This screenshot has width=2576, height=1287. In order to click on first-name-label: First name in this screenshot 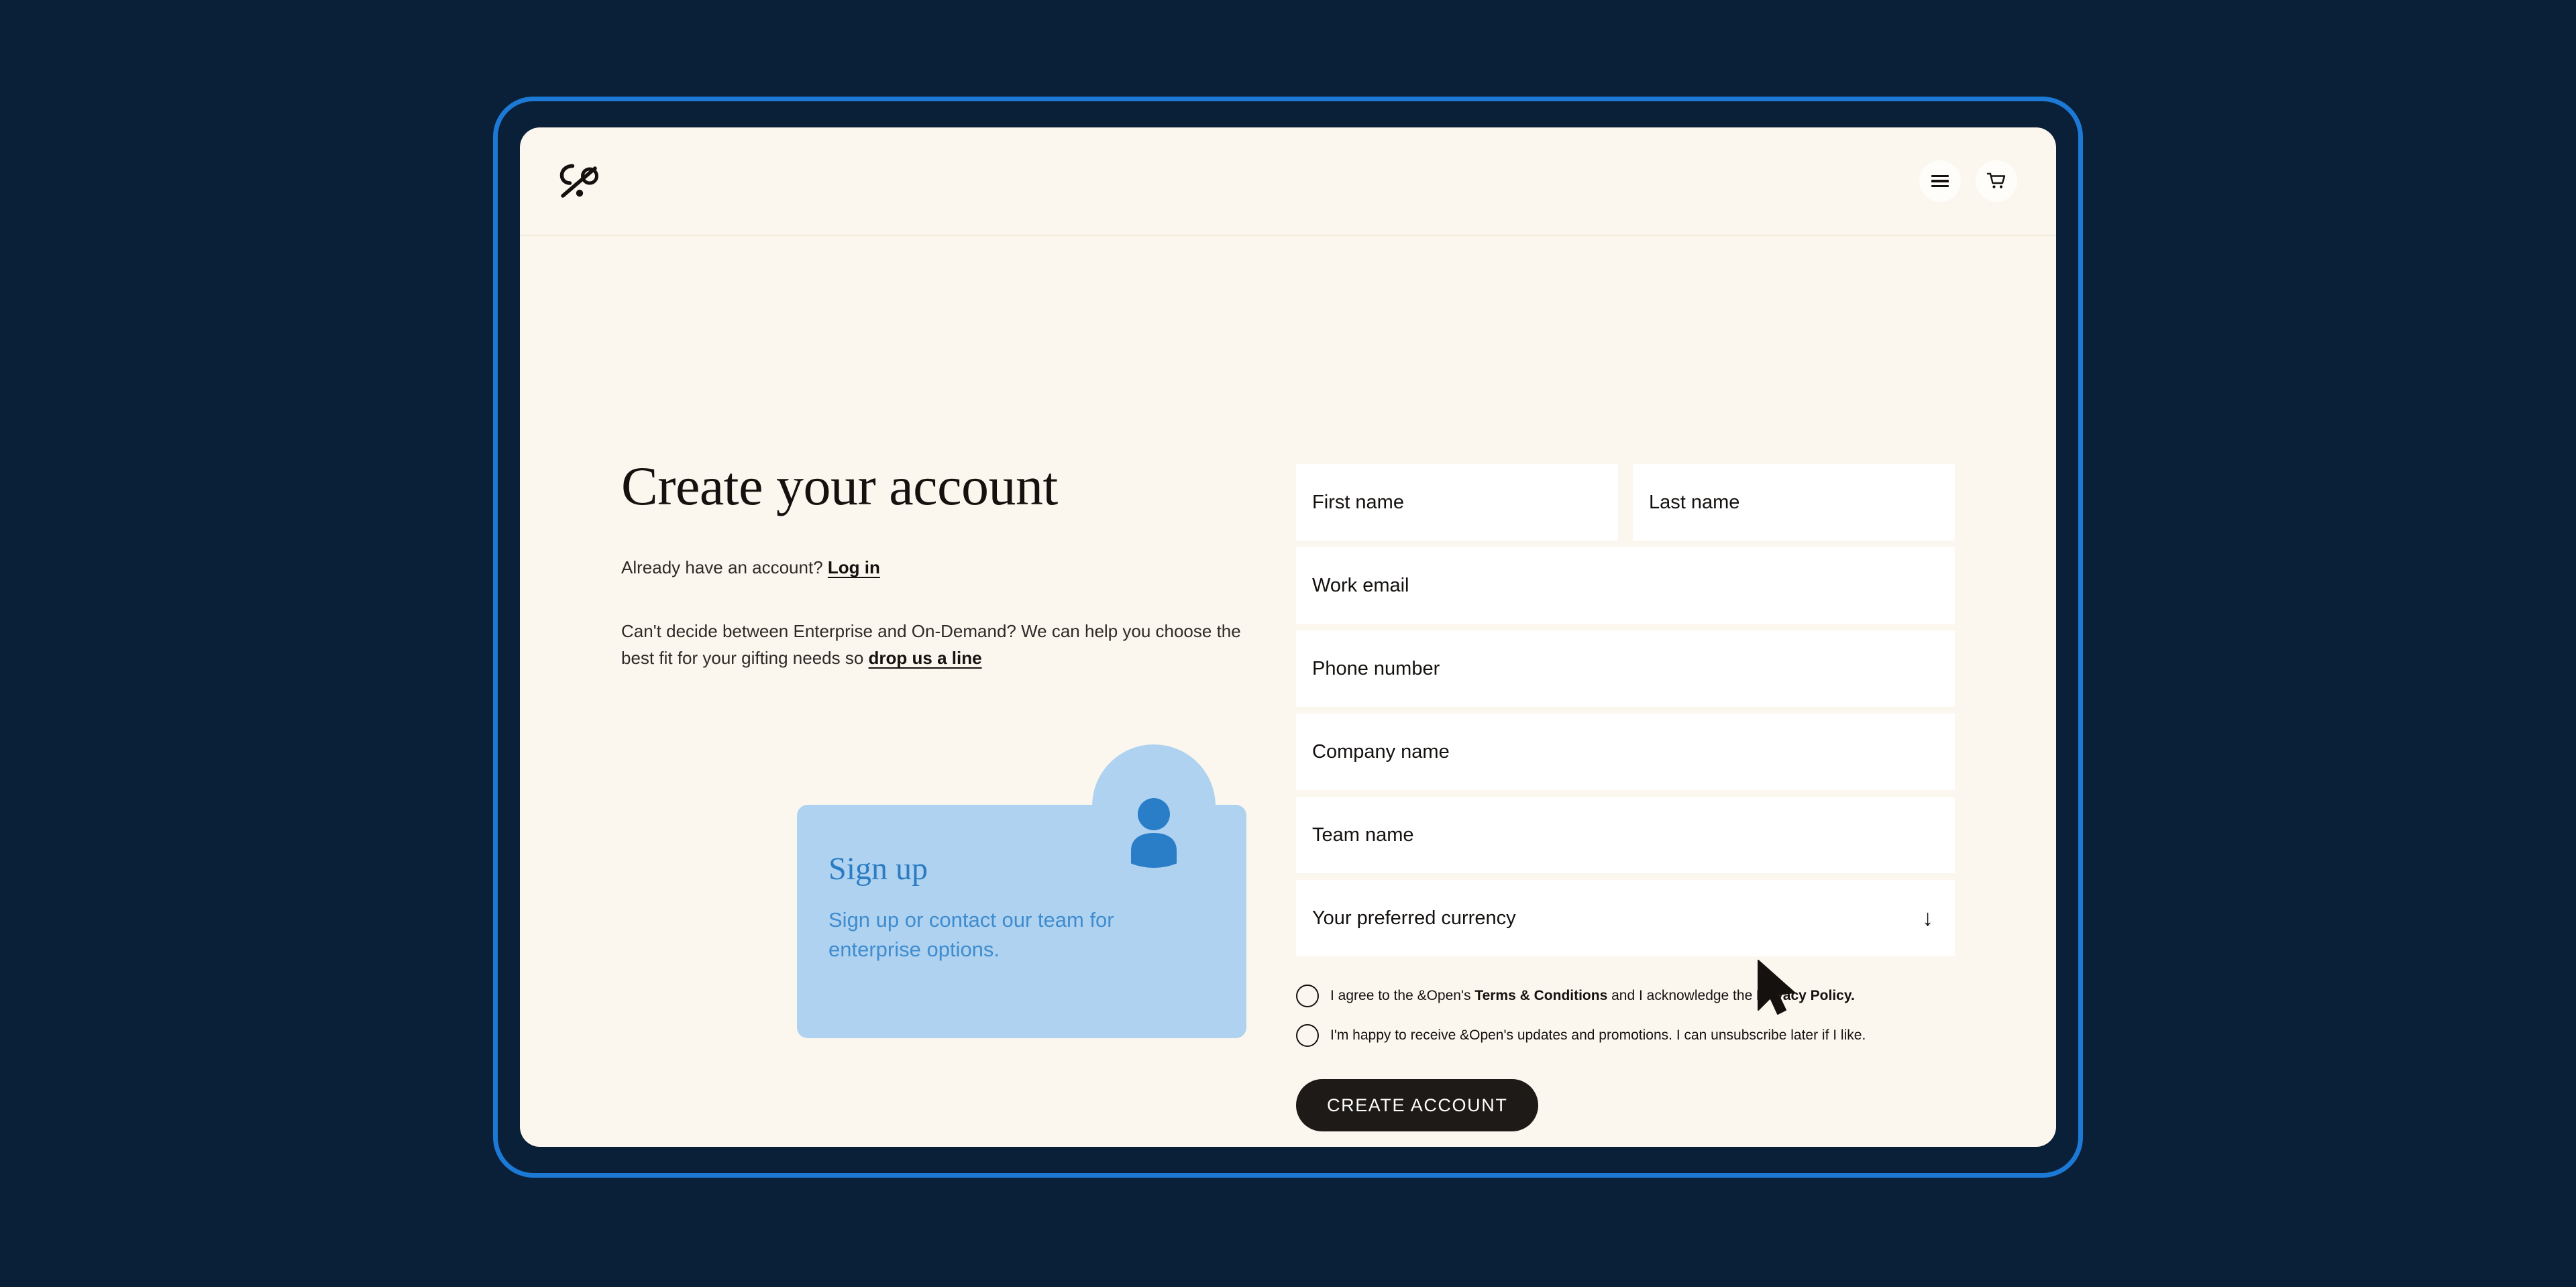, I will do `click(1358, 502)`.